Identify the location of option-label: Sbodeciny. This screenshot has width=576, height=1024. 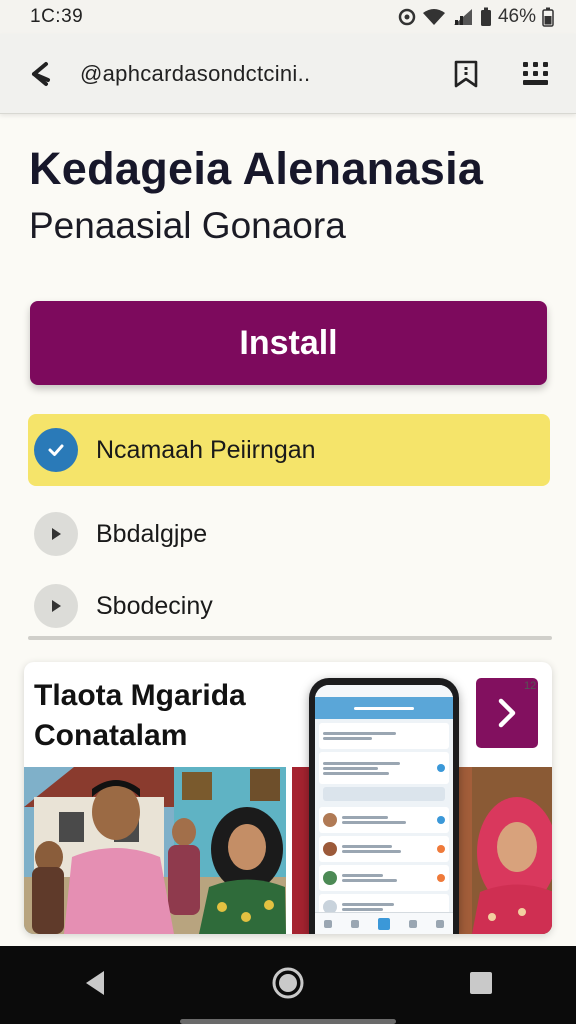
(154, 605).